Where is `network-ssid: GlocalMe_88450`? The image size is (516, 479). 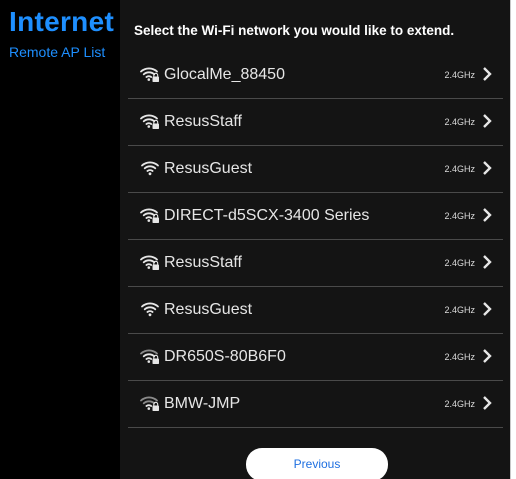
network-ssid: GlocalMe_88450 is located at coordinates (224, 74).